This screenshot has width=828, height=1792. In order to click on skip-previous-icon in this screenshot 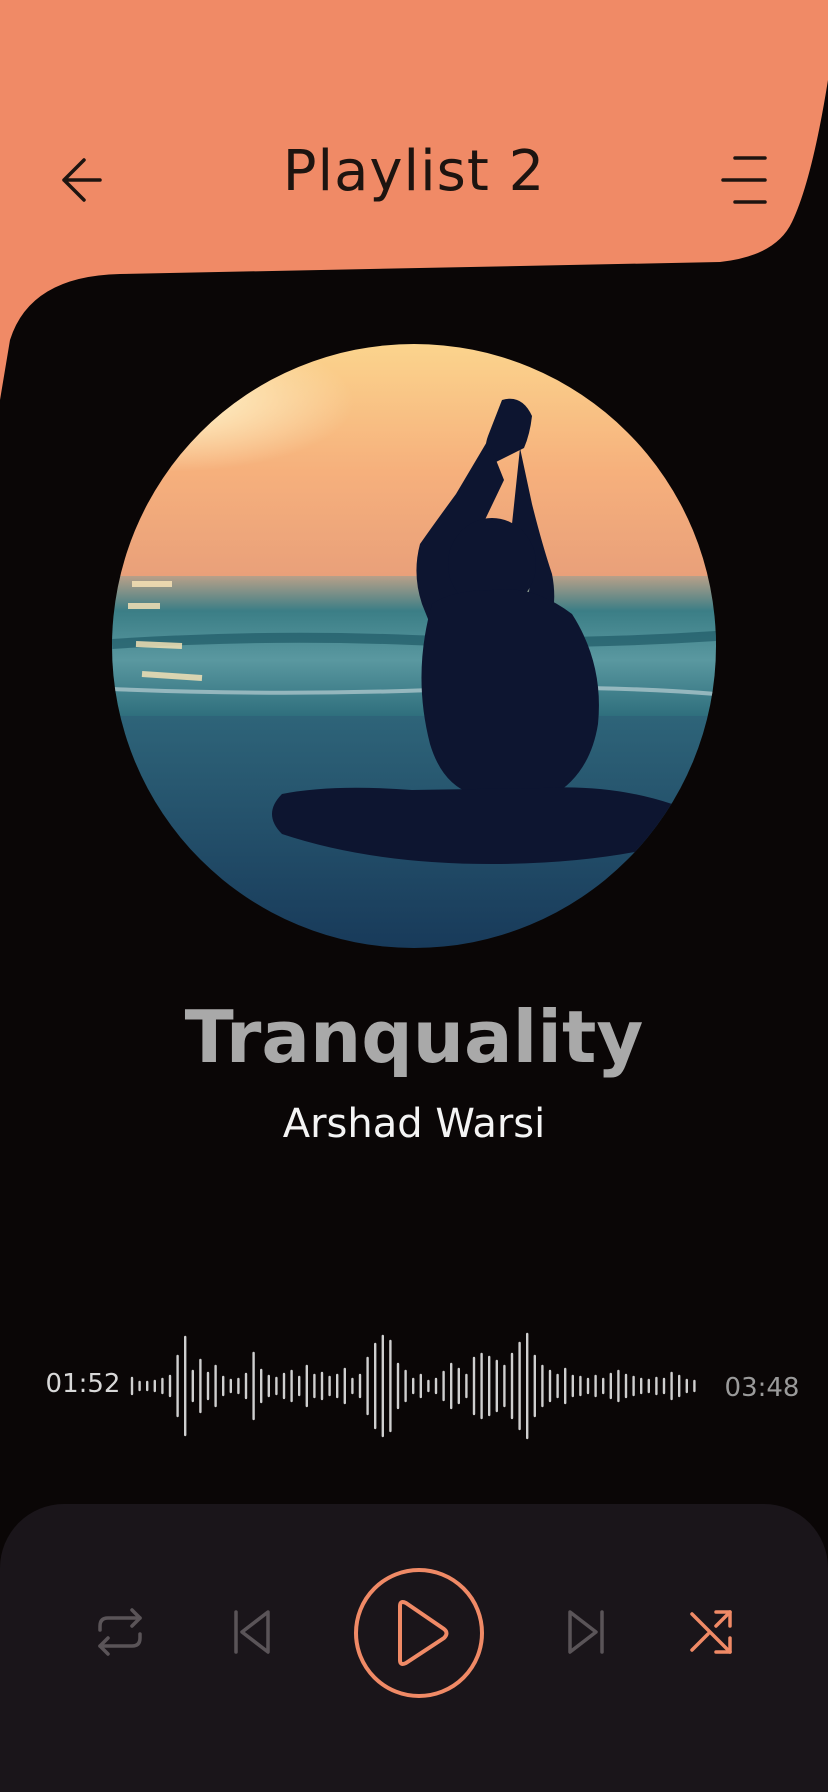, I will do `click(252, 1632)`.